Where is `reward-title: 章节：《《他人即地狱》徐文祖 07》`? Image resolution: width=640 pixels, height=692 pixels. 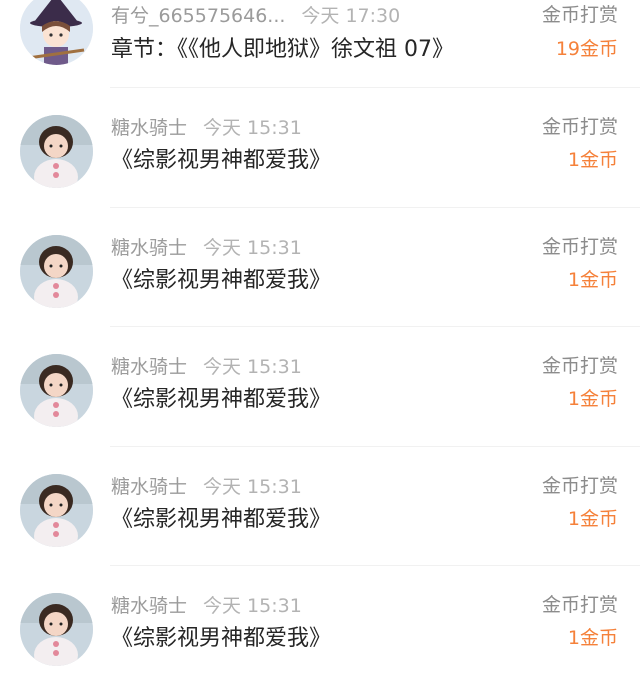
reward-title: 章节：《《他人即地狱》徐文祖 07》 is located at coordinates (282, 47).